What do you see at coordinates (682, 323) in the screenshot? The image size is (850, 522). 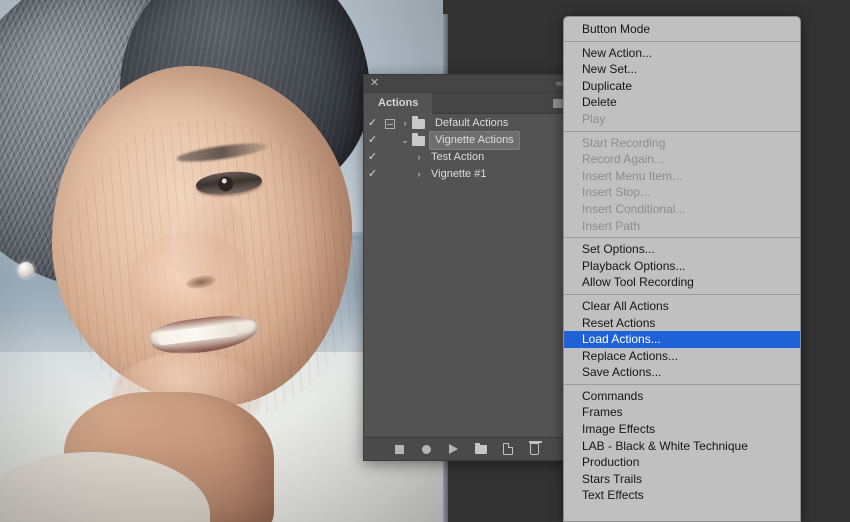 I see `menu-item: Reset Actions` at bounding box center [682, 323].